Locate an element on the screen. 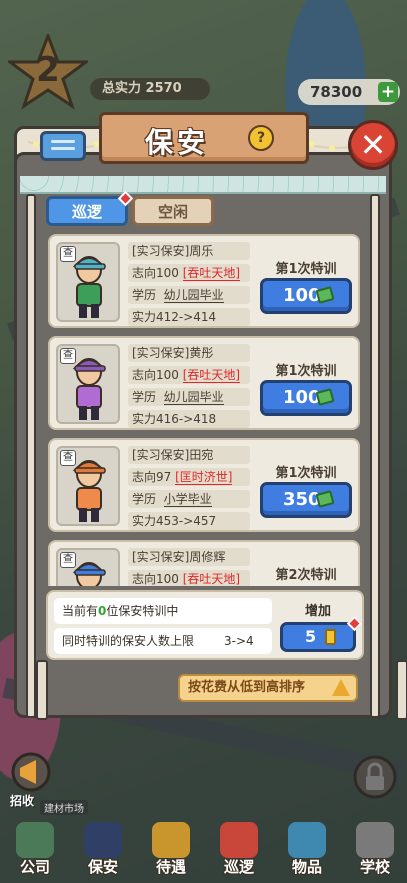 The width and height of the screenshot is (407, 883). education-value: 幼儿园毕业 is located at coordinates (193, 397).